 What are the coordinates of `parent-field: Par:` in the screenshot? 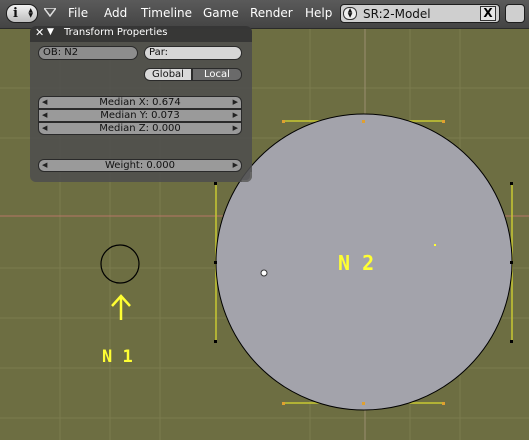 It's located at (193, 53).